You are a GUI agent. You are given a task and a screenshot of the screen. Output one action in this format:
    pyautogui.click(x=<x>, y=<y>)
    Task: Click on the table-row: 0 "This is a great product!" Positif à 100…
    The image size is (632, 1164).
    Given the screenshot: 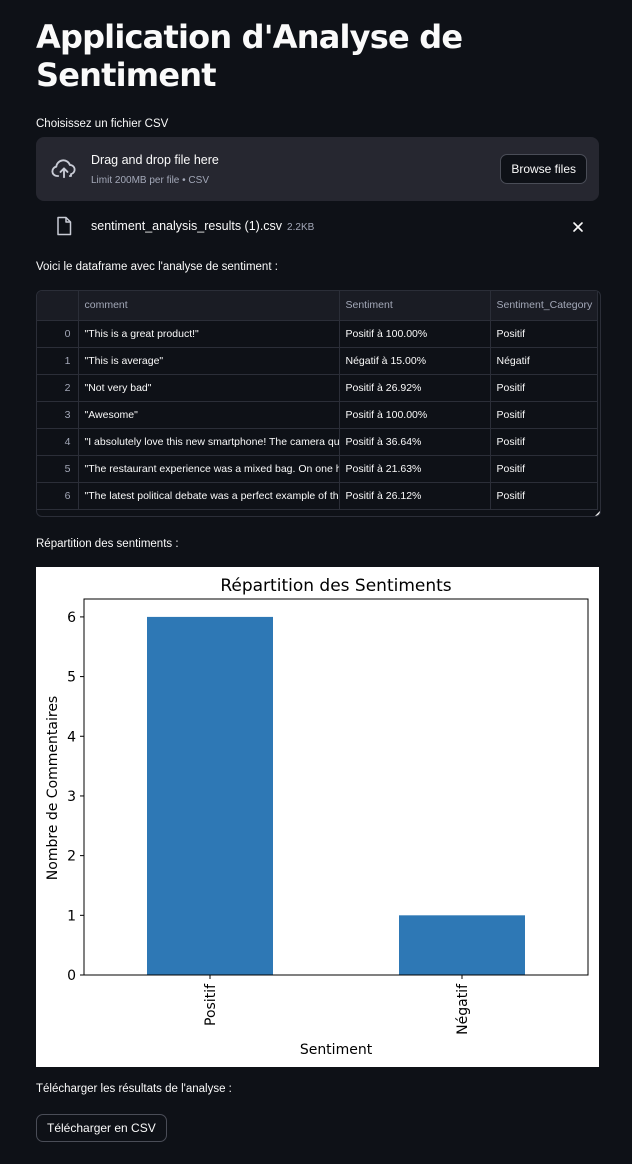 What is the action you would take?
    pyautogui.click(x=317, y=334)
    